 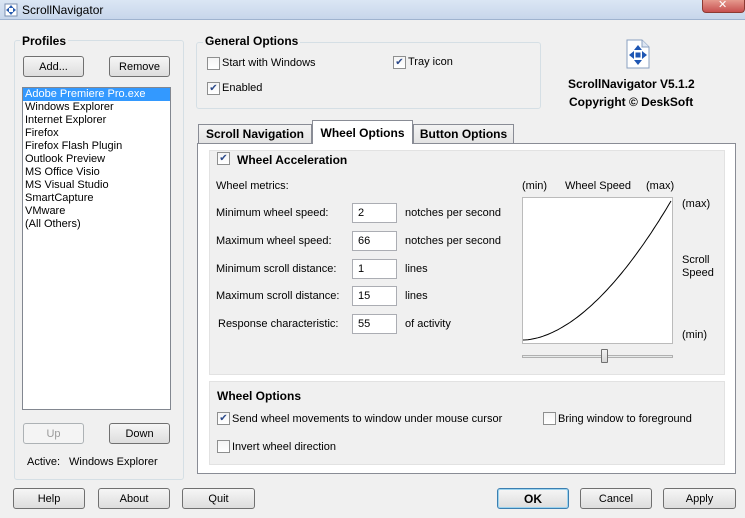 I want to click on cancel-button: Cancel, so click(x=616, y=498).